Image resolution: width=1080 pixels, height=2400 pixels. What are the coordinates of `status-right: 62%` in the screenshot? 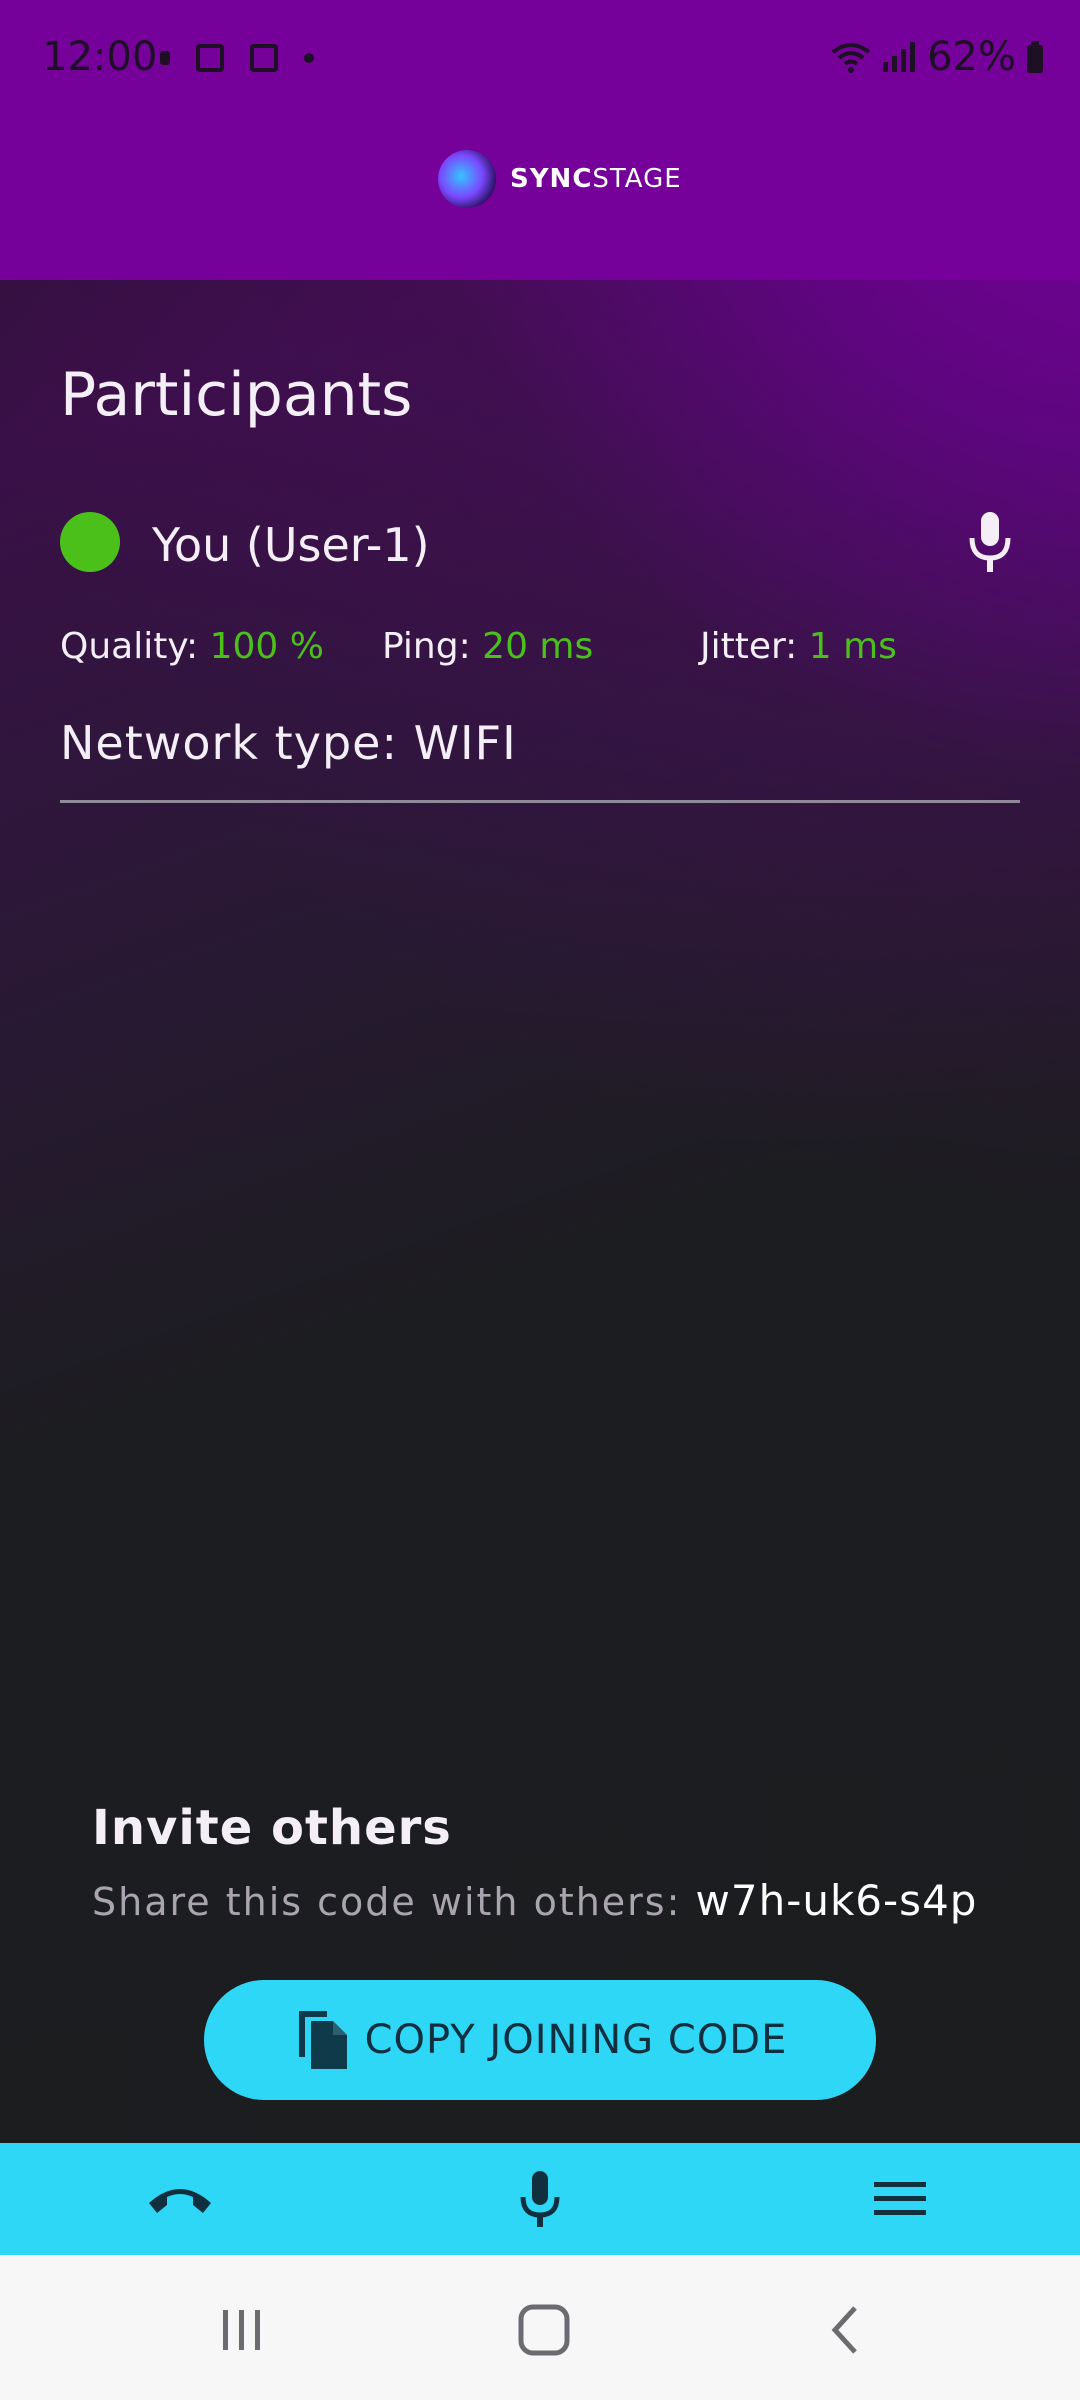 It's located at (937, 57).